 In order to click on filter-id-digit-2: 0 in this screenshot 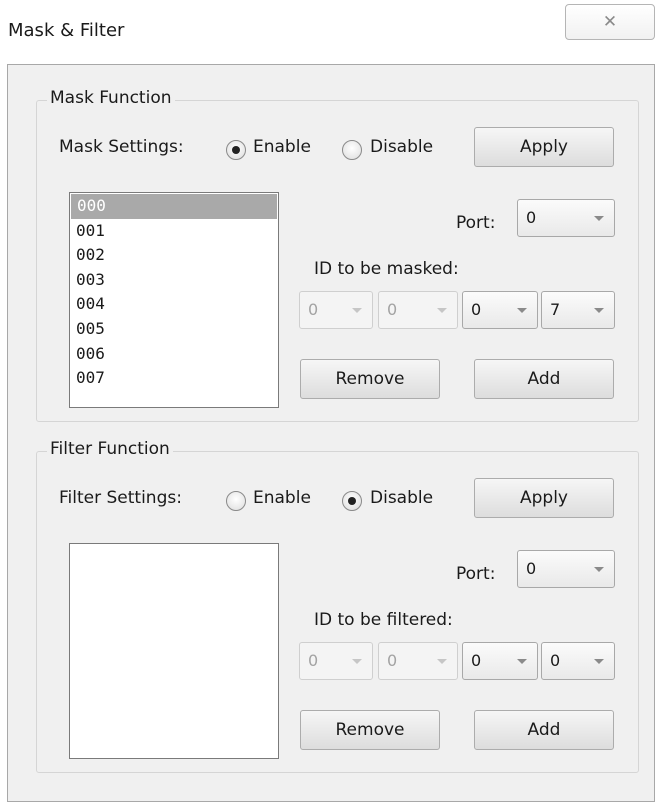, I will do `click(418, 661)`.